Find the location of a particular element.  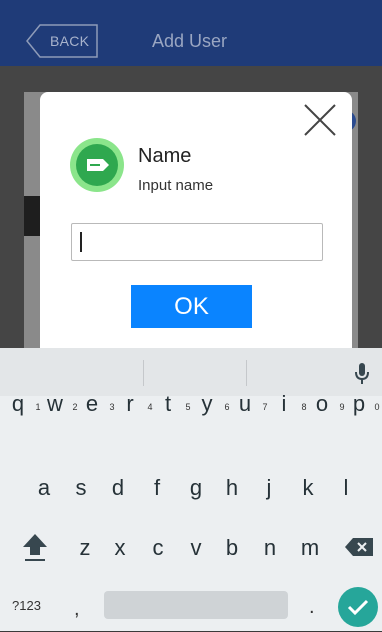

enter-key is located at coordinates (358, 607).